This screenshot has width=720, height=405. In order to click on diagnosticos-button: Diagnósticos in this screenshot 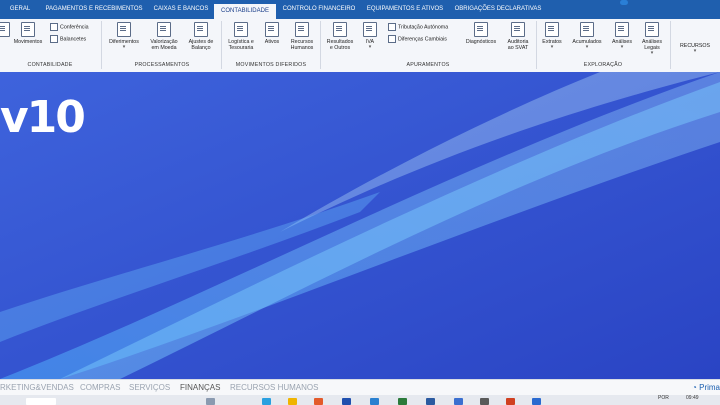, I will do `click(481, 33)`.